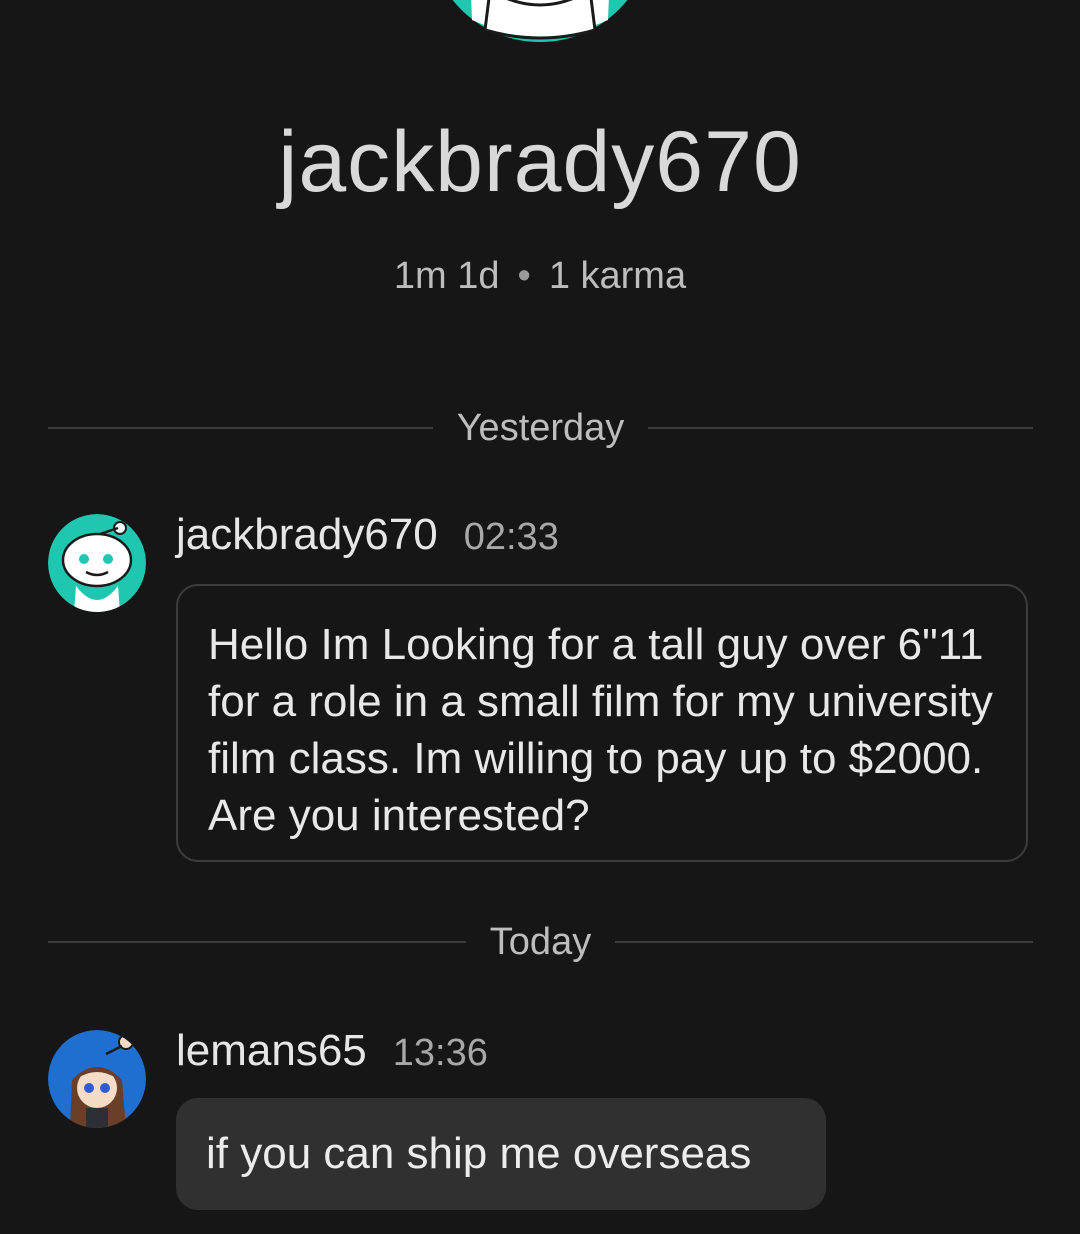  I want to click on lemans-avatar-icon, so click(97, 1079).